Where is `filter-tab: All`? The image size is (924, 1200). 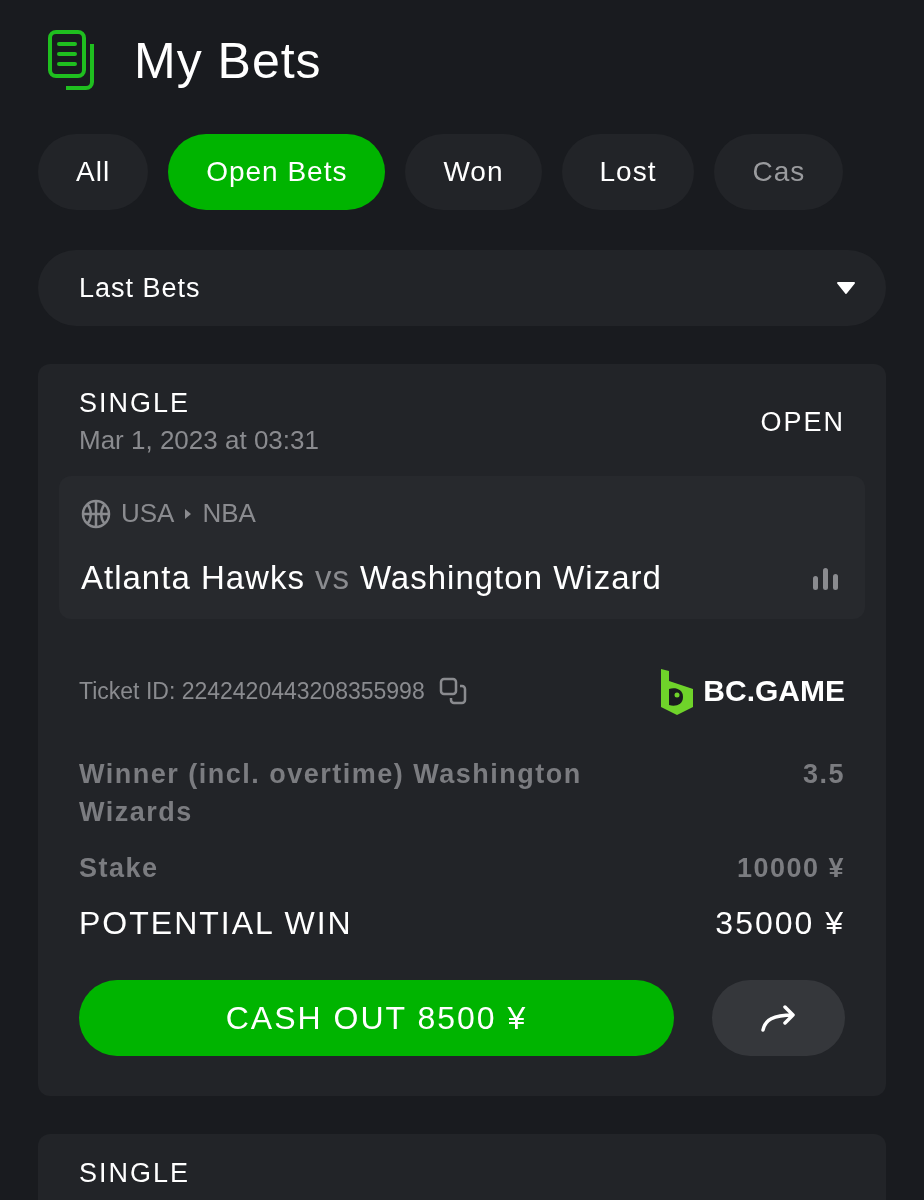
filter-tab: All is located at coordinates (93, 172).